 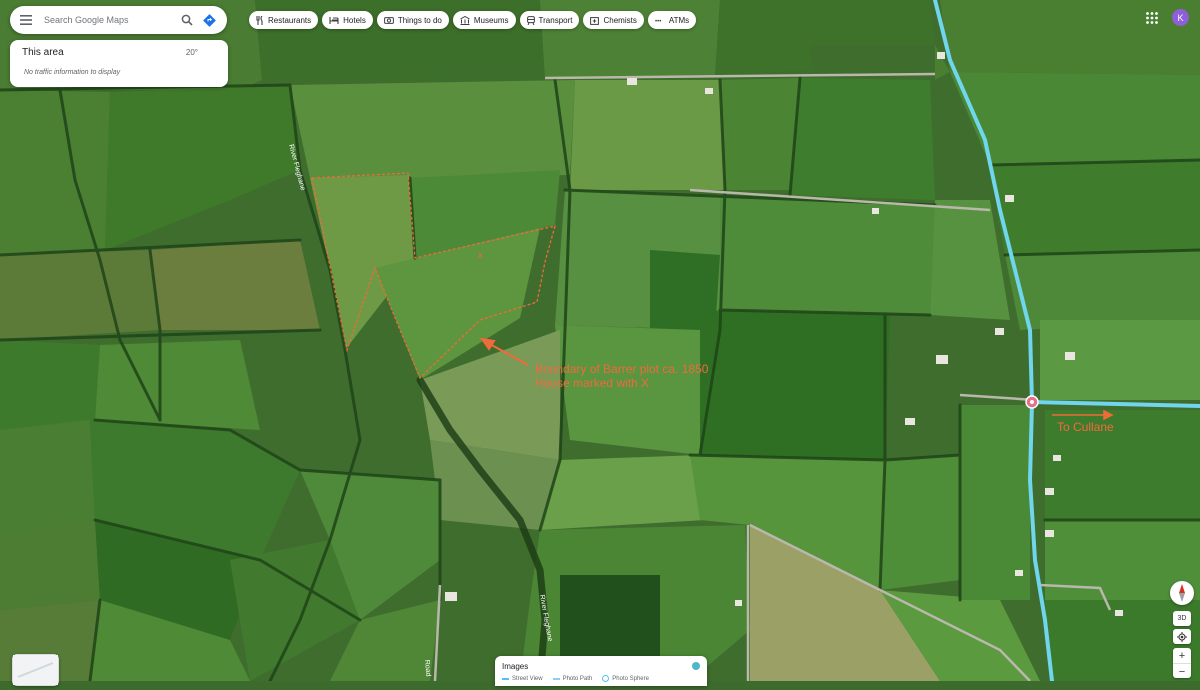 I want to click on account-avatar: K, so click(x=1180, y=17).